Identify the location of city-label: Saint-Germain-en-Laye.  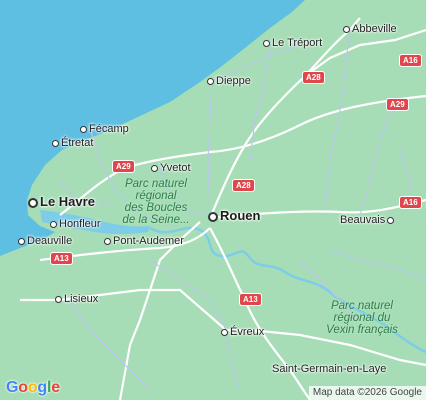
(329, 369).